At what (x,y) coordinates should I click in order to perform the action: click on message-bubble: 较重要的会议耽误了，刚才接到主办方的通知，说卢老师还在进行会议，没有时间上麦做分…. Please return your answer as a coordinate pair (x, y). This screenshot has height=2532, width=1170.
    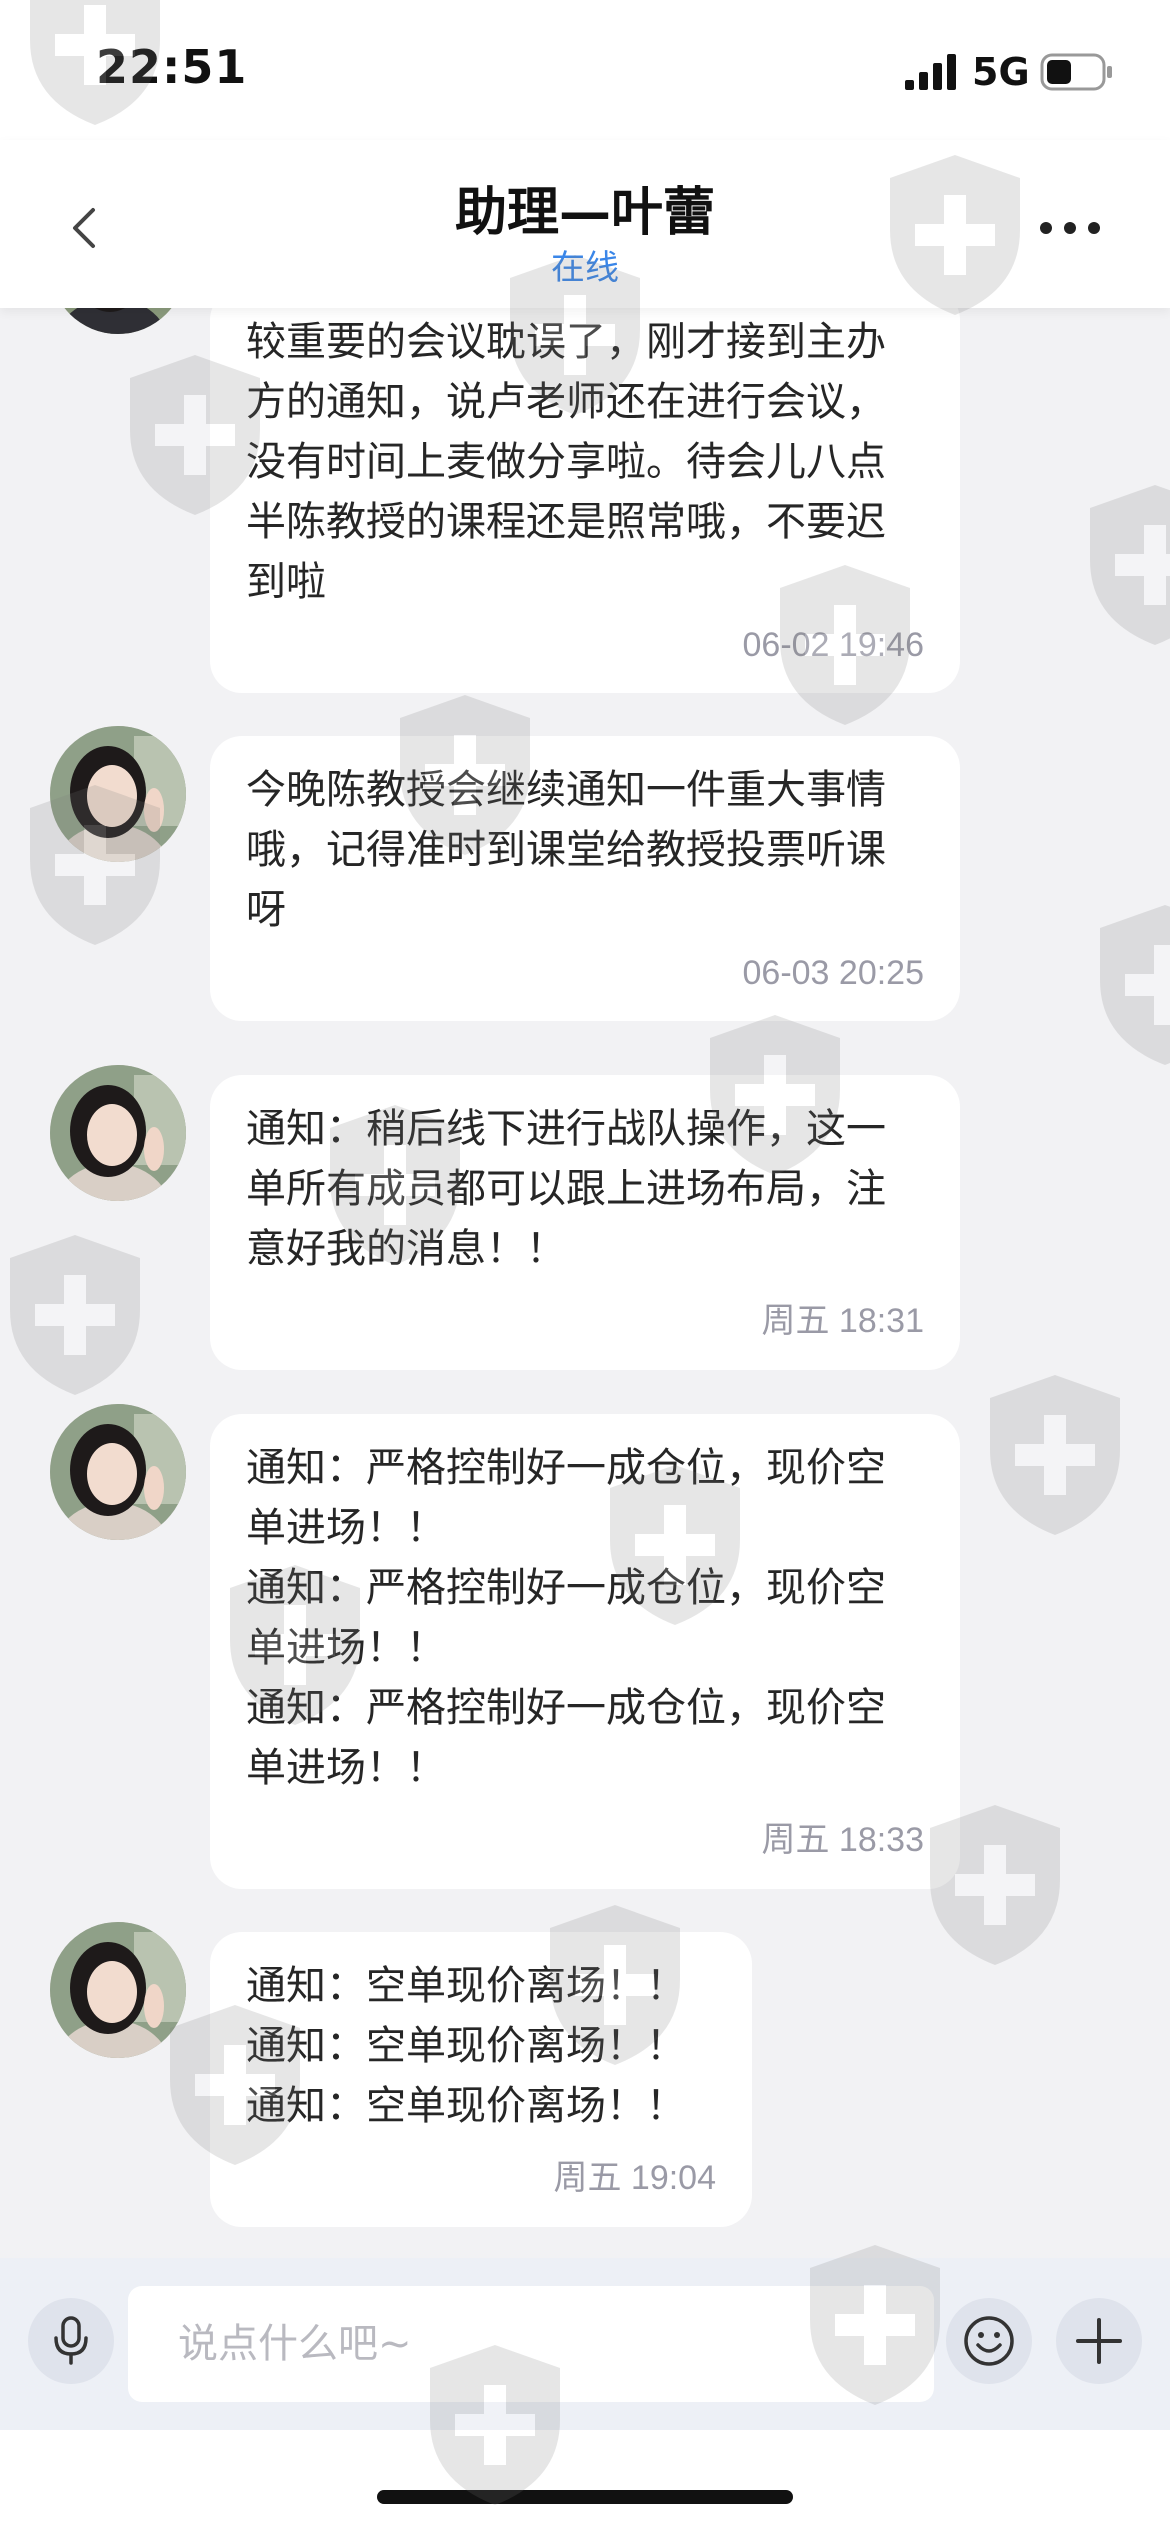
    Looking at the image, I should click on (585, 500).